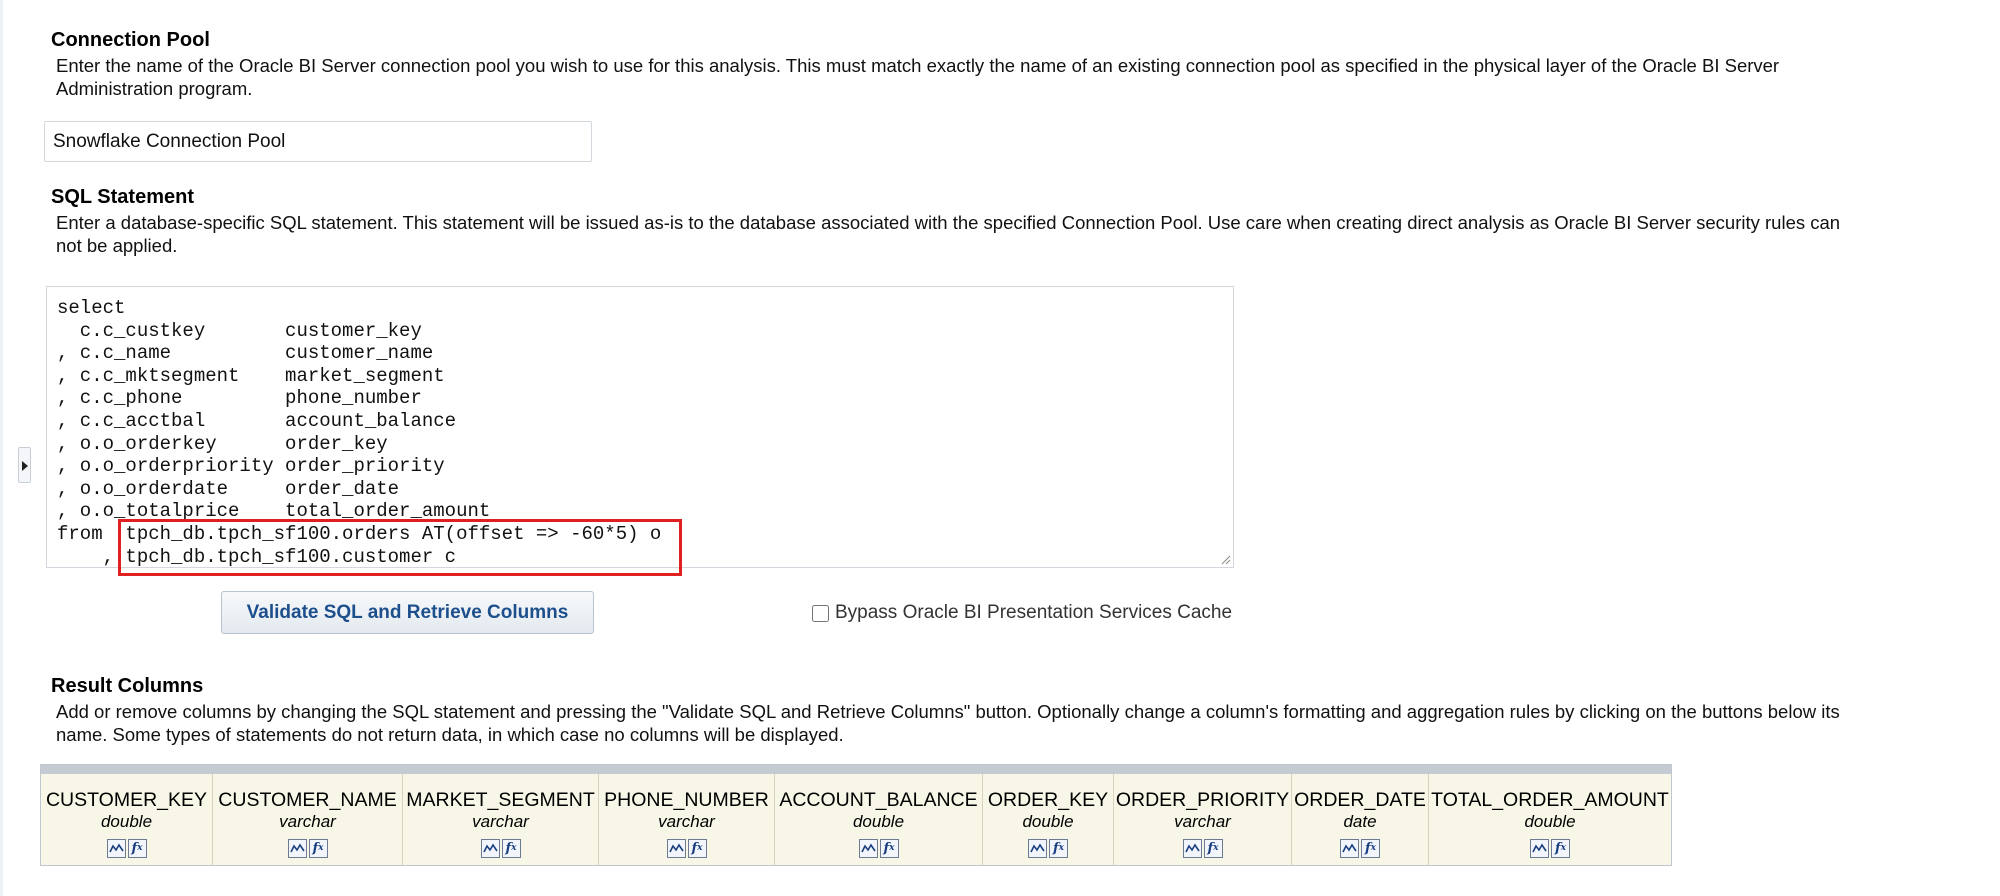 The height and width of the screenshot is (896, 2000). Describe the element at coordinates (686, 800) in the screenshot. I see `column-name: PHONE_NUMBER` at that location.